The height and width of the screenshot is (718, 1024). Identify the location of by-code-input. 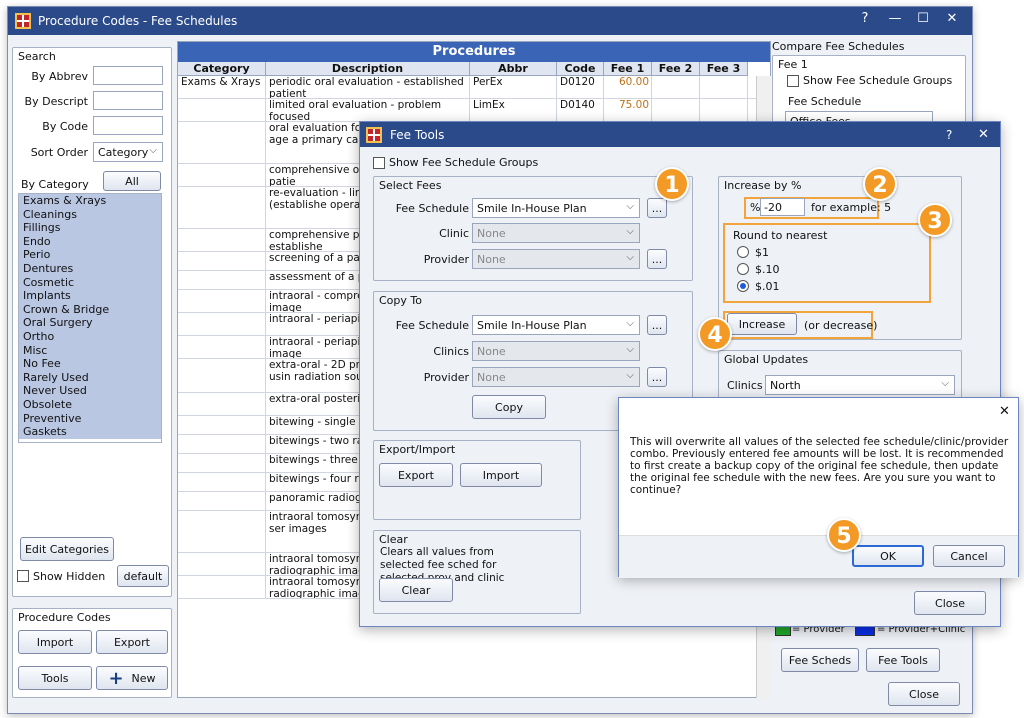
(128, 125).